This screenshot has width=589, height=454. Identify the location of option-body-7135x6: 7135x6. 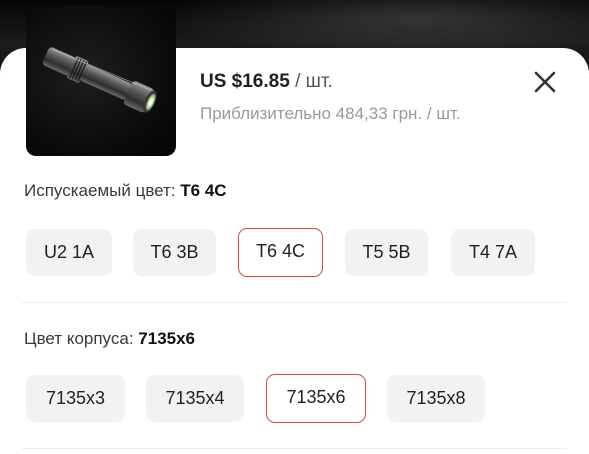
(316, 398).